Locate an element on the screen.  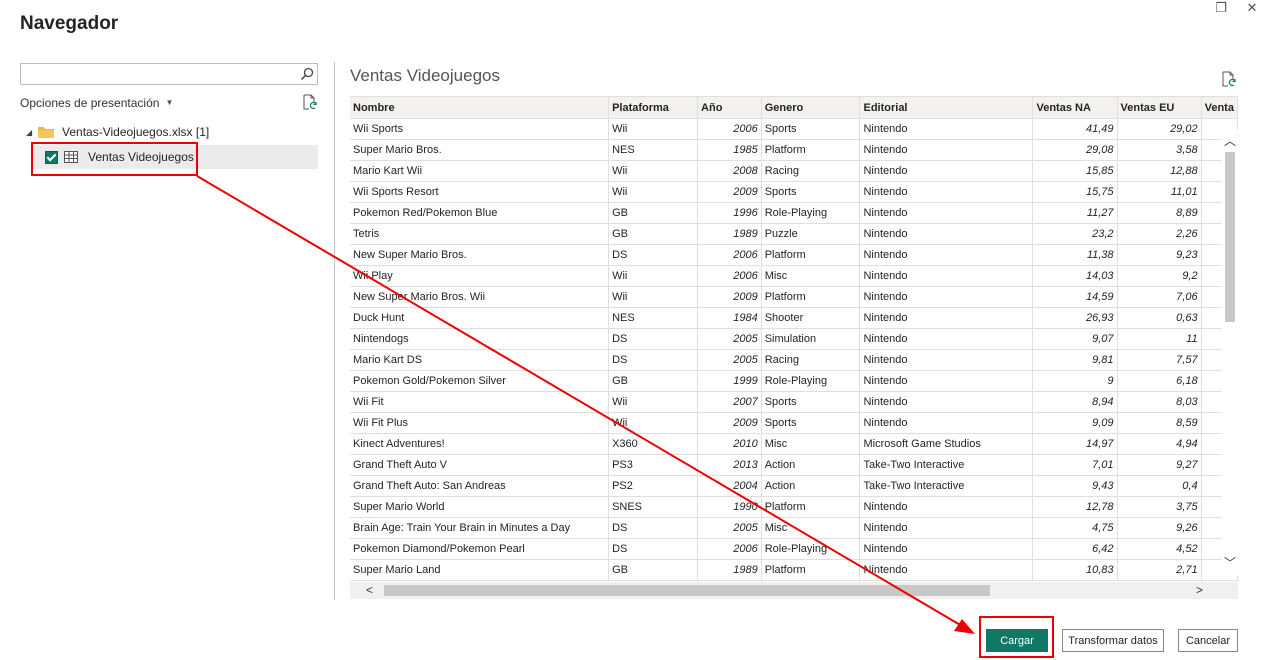
annotation-highlight-box-load is located at coordinates (1016, 637).